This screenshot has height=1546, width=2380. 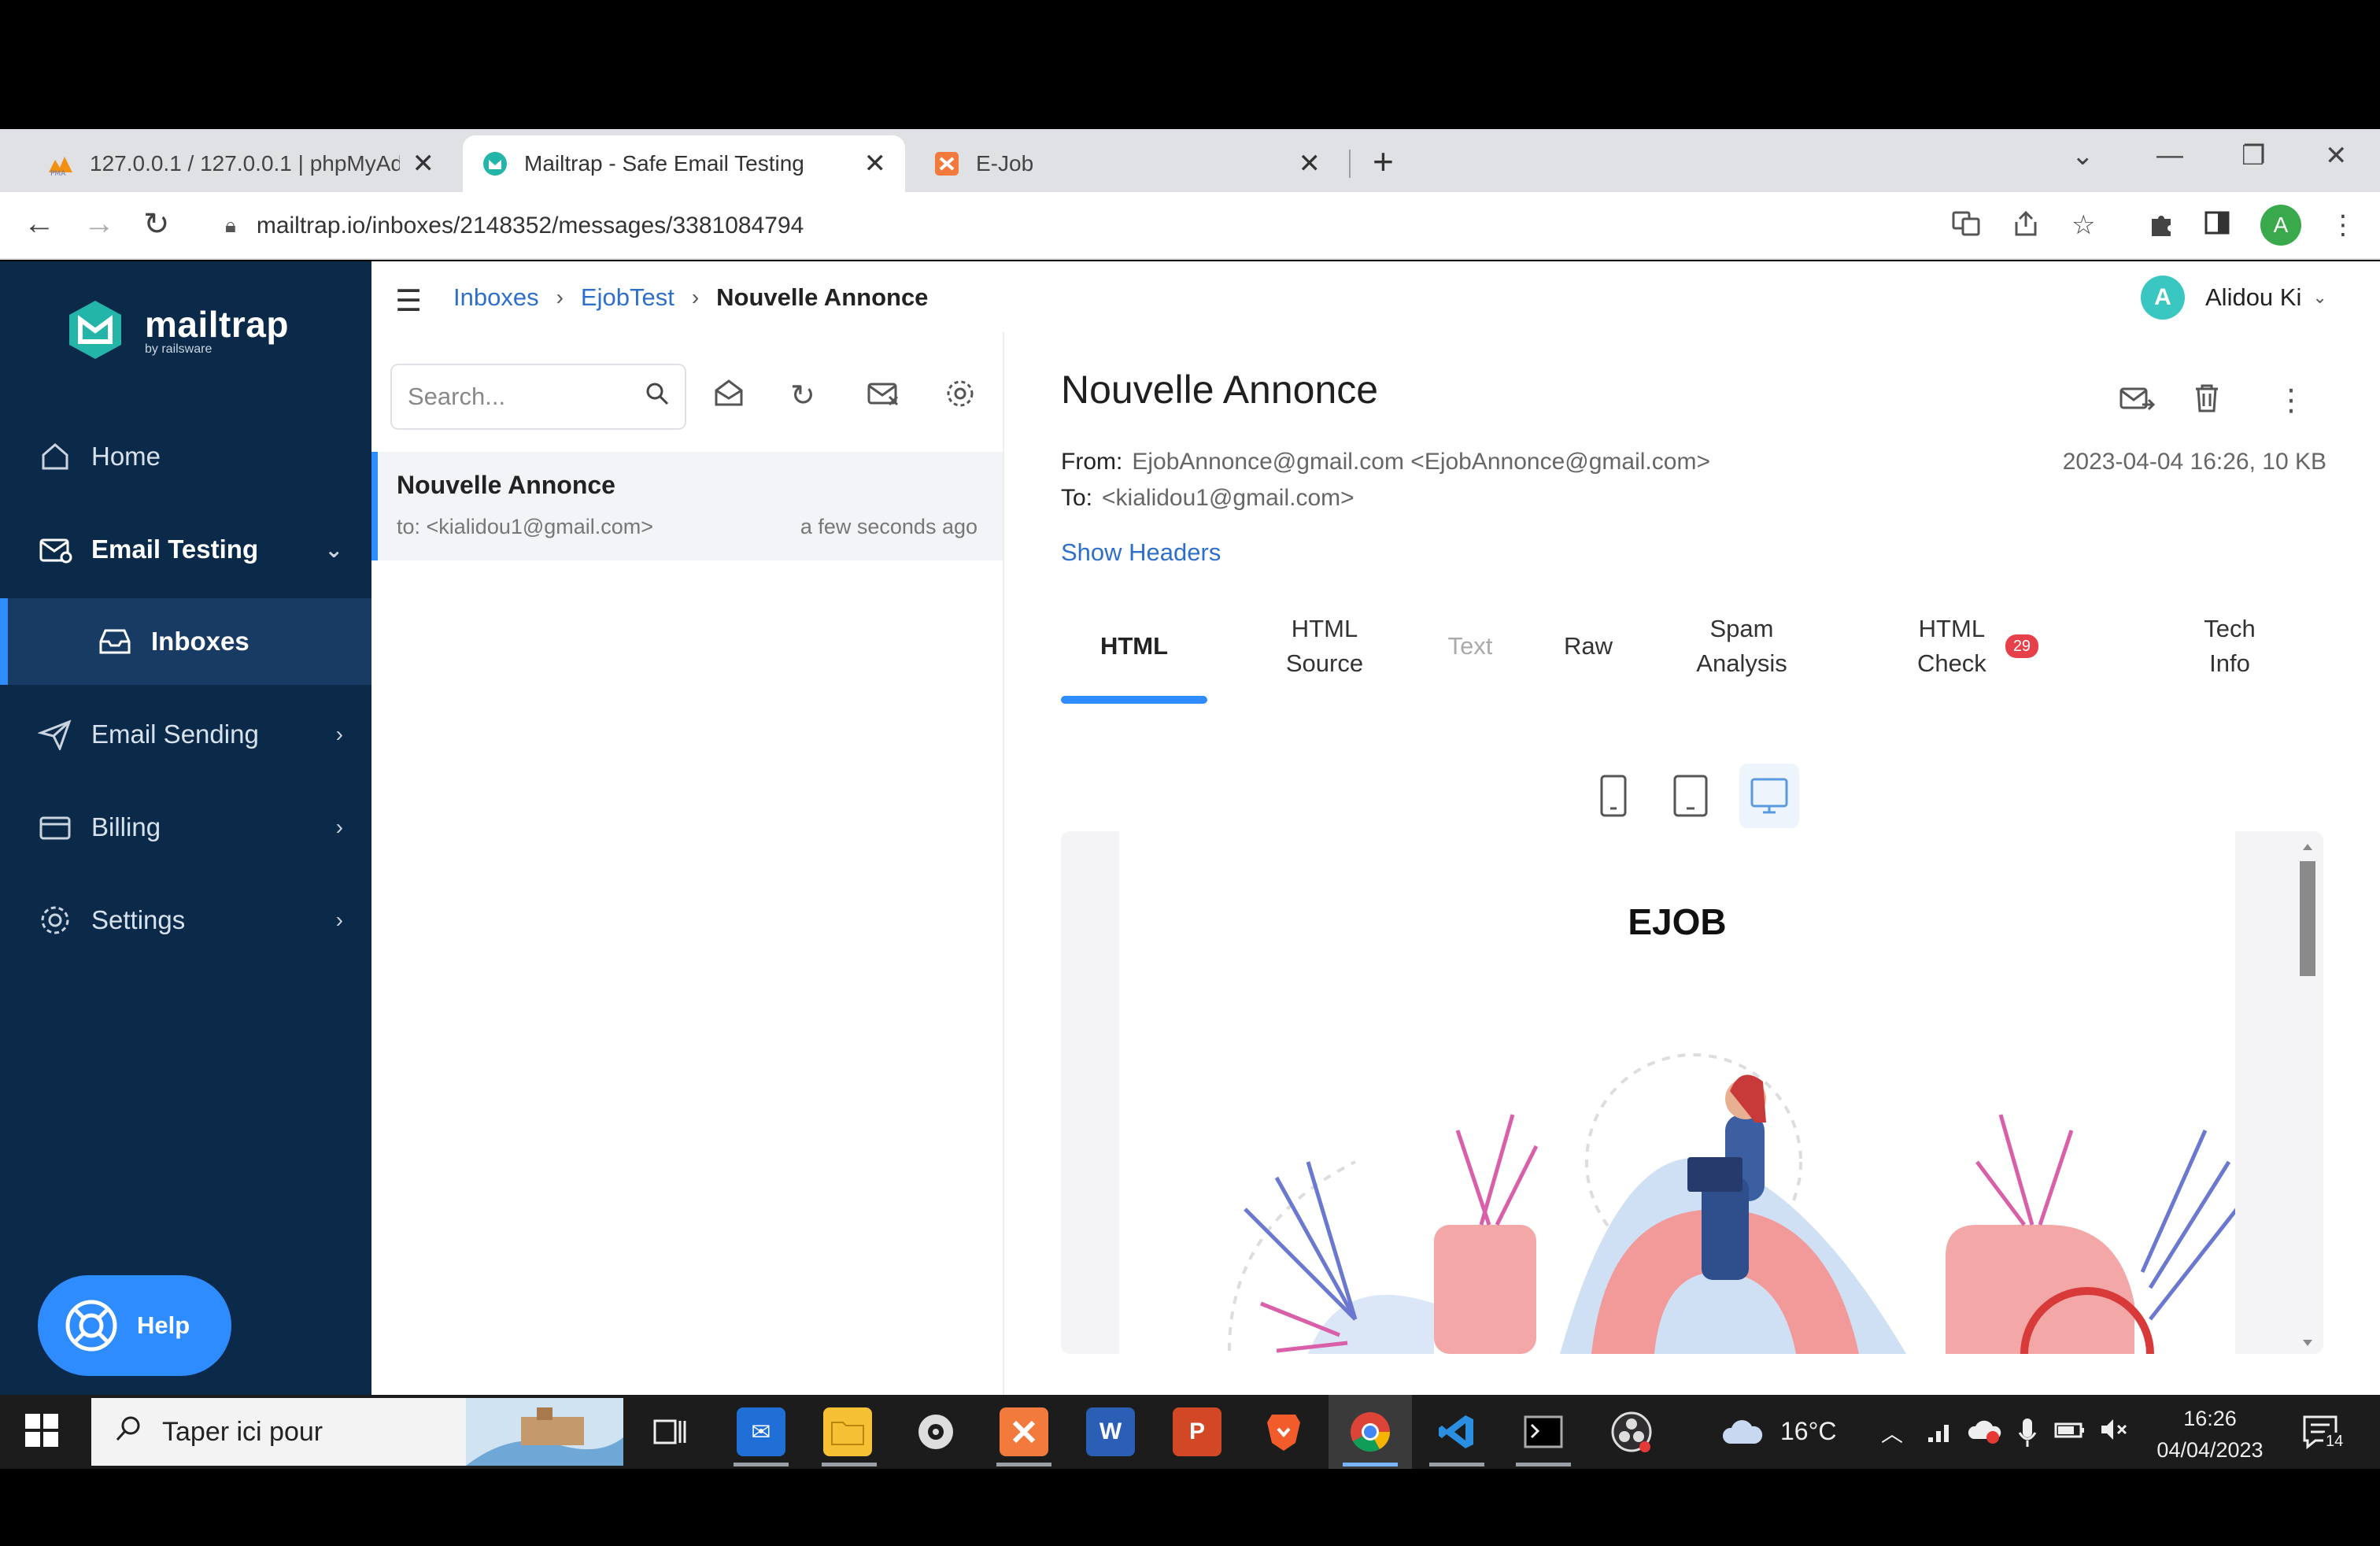 I want to click on sidebar-item-settings: Settings ›, so click(x=185, y=920).